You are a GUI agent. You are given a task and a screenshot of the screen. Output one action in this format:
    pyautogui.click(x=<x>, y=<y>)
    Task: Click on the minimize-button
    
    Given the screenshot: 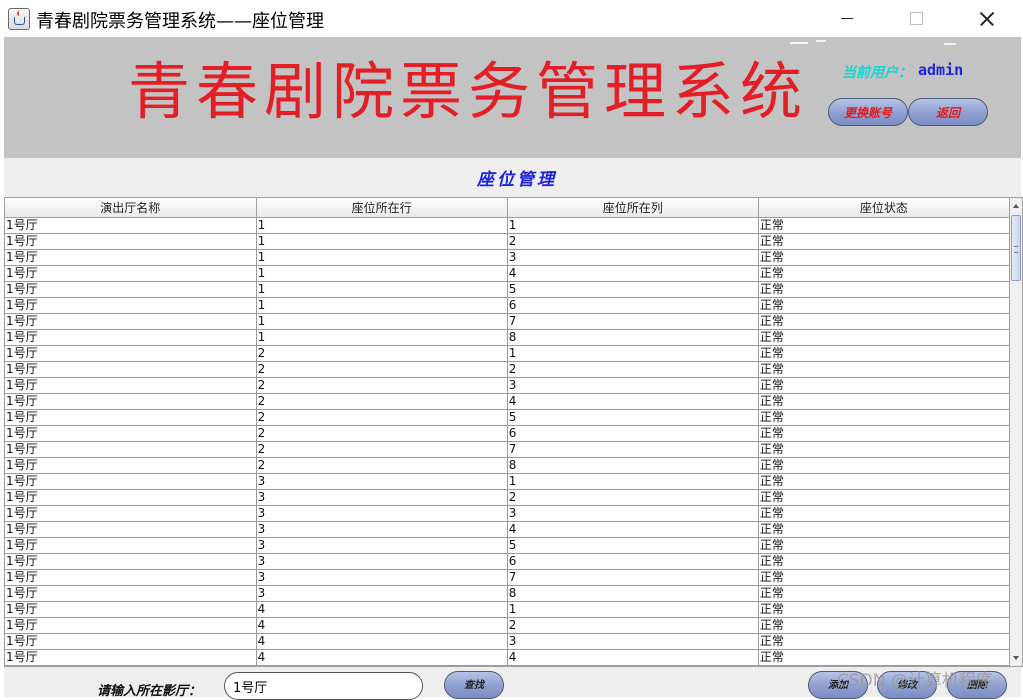 What is the action you would take?
    pyautogui.click(x=847, y=18)
    